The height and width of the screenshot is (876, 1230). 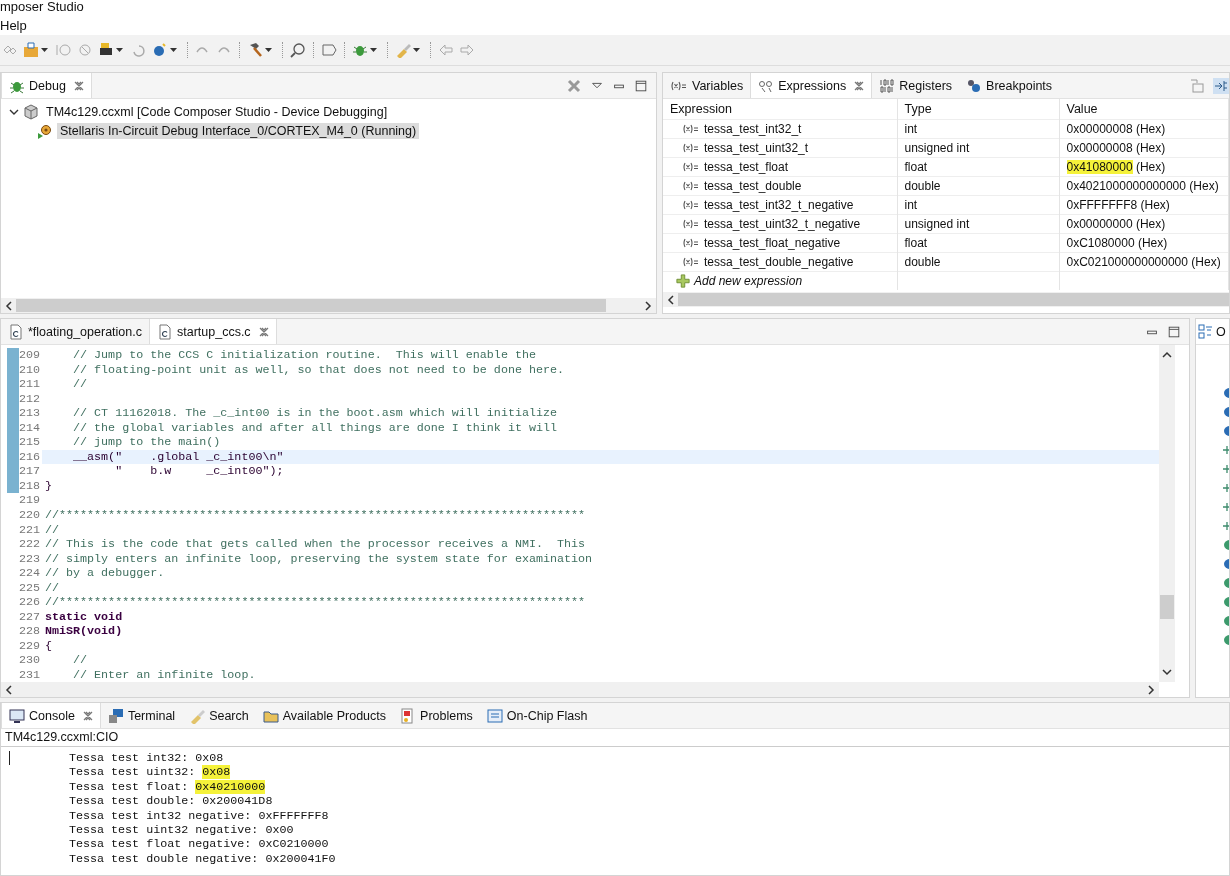 What do you see at coordinates (30, 559) in the screenshot?
I see `line-number: 223` at bounding box center [30, 559].